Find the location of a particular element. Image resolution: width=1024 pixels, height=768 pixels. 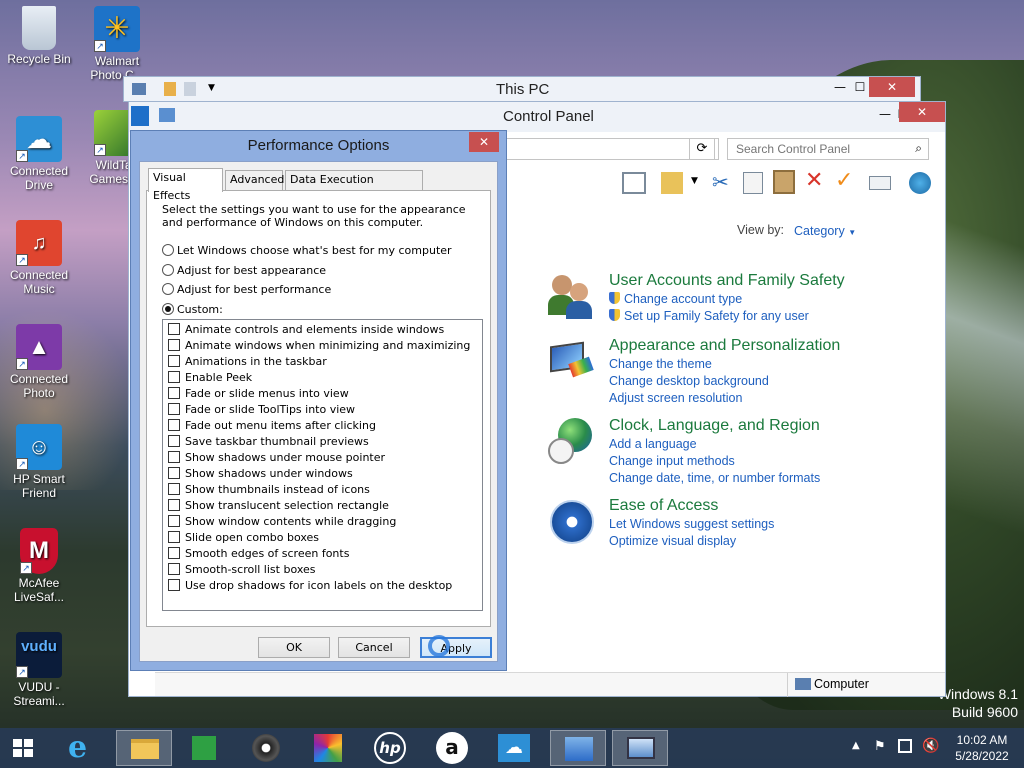

layout-pane-icon is located at coordinates (634, 183).